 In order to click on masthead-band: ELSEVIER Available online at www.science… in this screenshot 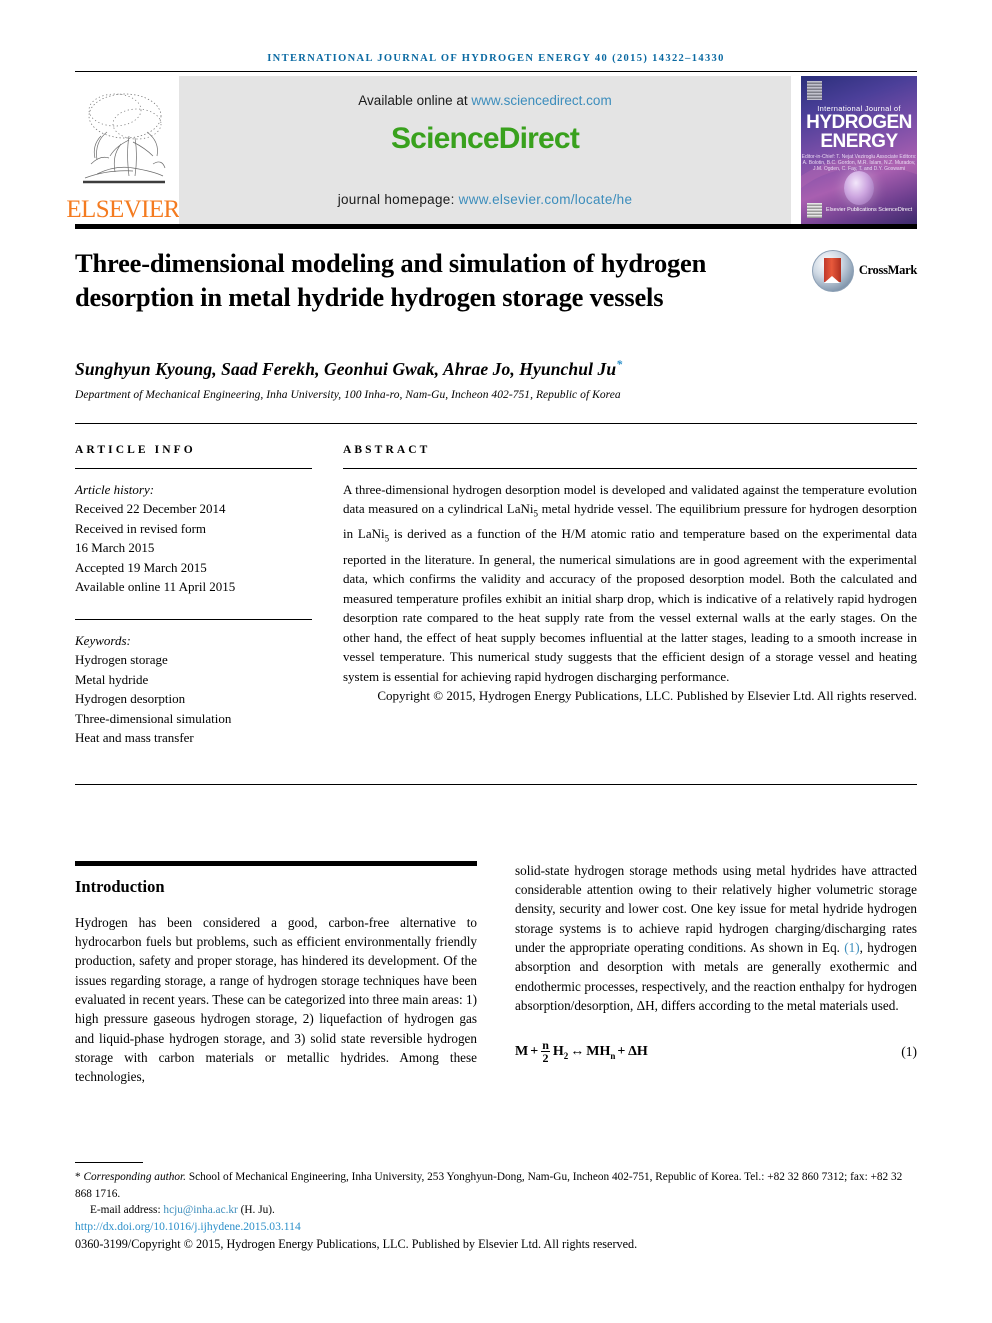, I will do `click(491, 150)`.